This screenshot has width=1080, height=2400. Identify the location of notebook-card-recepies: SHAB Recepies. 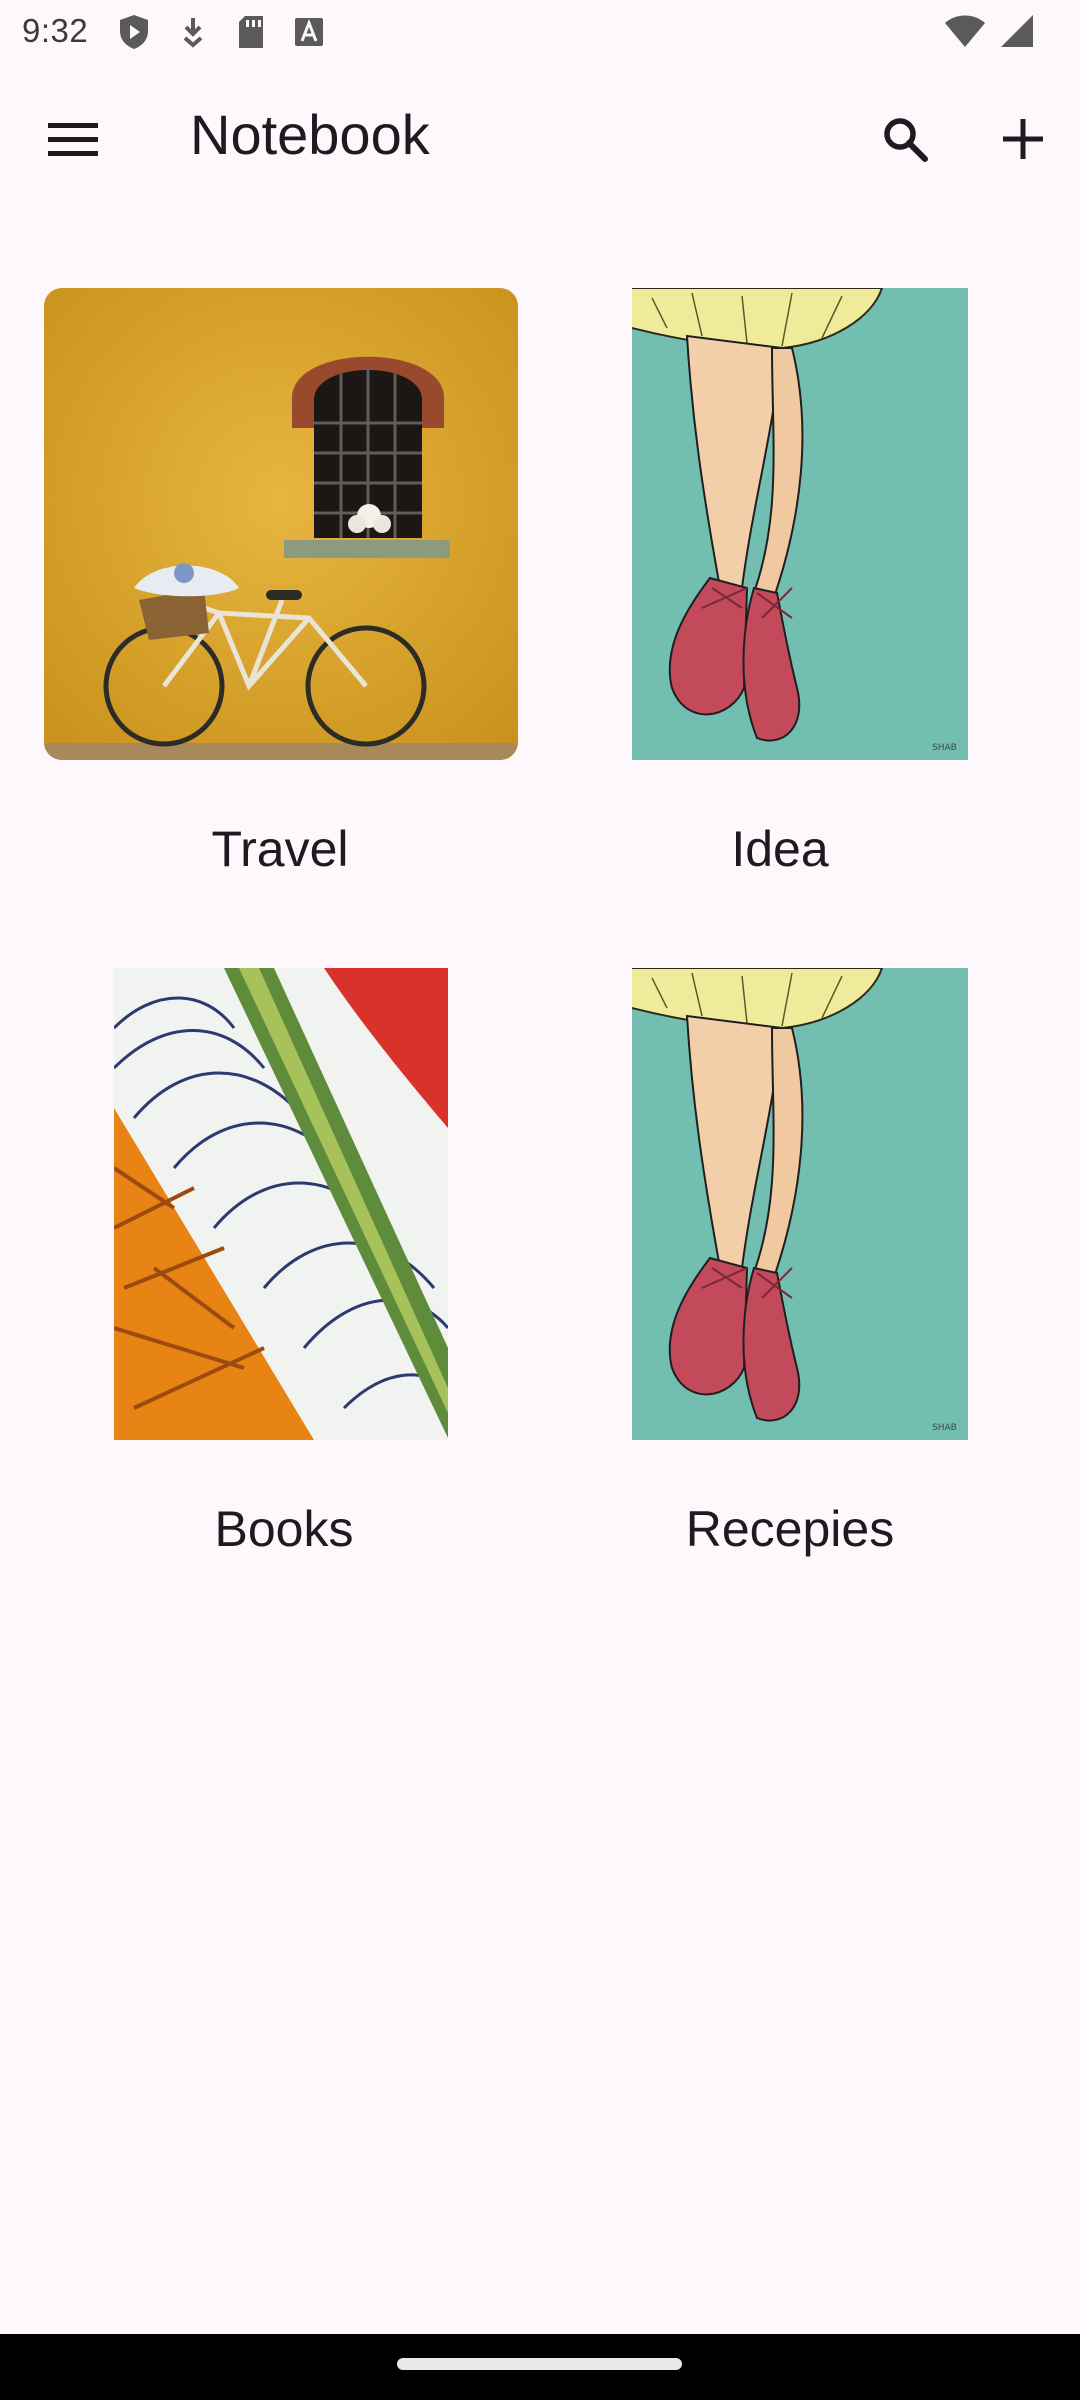
(820, 1276).